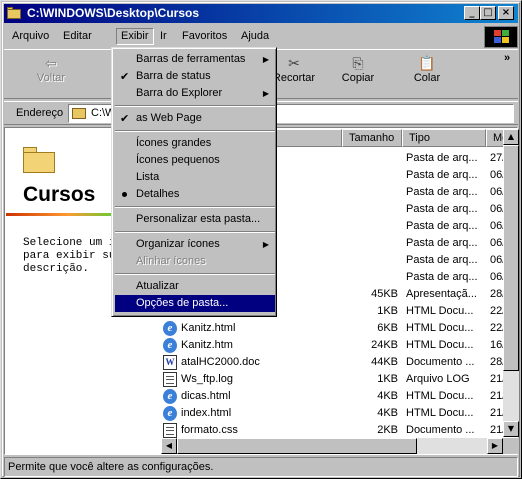  I want to click on menu-atualizar: Atualizar, so click(195, 286).